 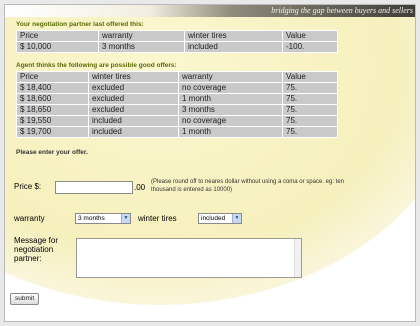 I want to click on table-cell: -100., so click(x=310, y=47).